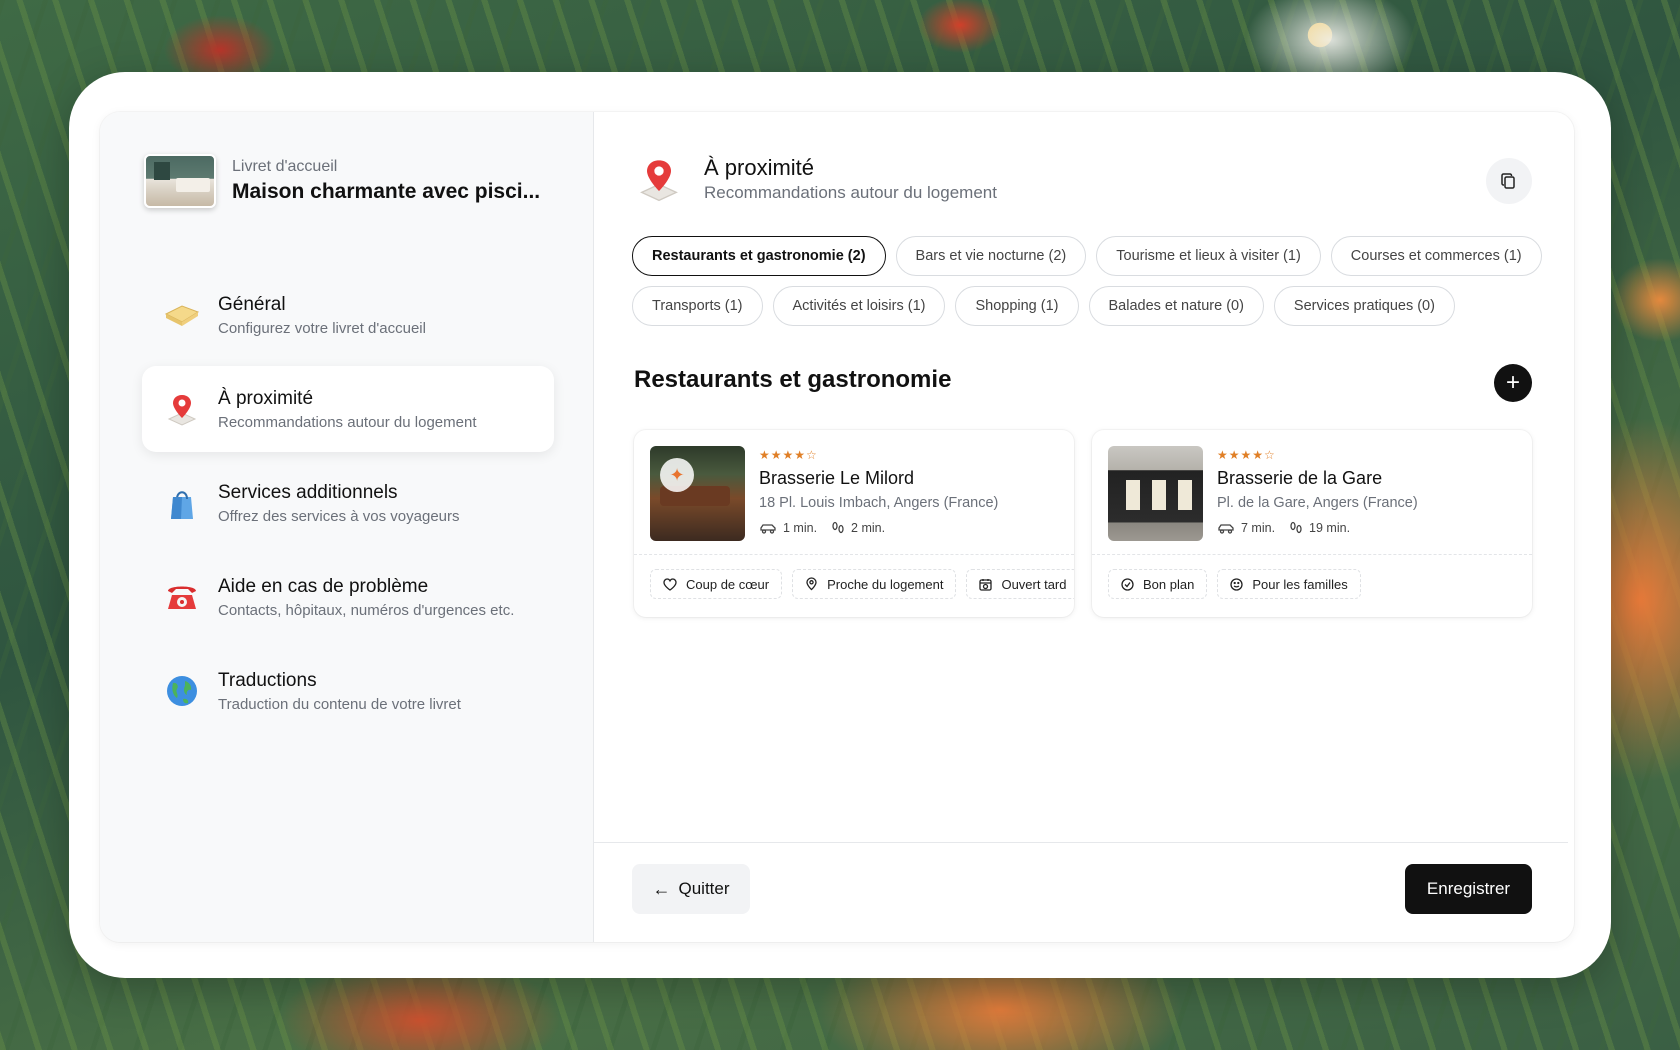  I want to click on sidebar-item-subtitle: Traduction du contenu de votre livret, so click(339, 704).